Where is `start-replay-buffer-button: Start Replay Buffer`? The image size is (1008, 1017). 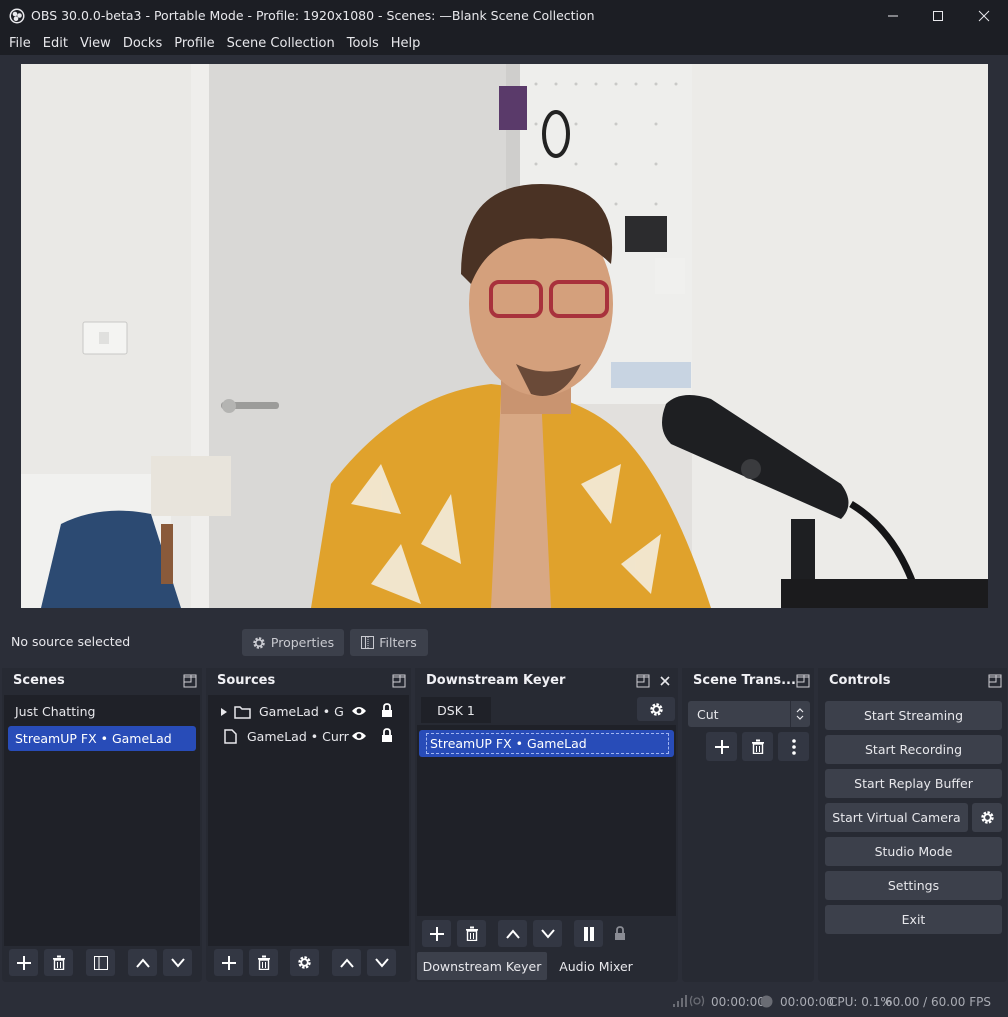
start-replay-buffer-button: Start Replay Buffer is located at coordinates (913, 783).